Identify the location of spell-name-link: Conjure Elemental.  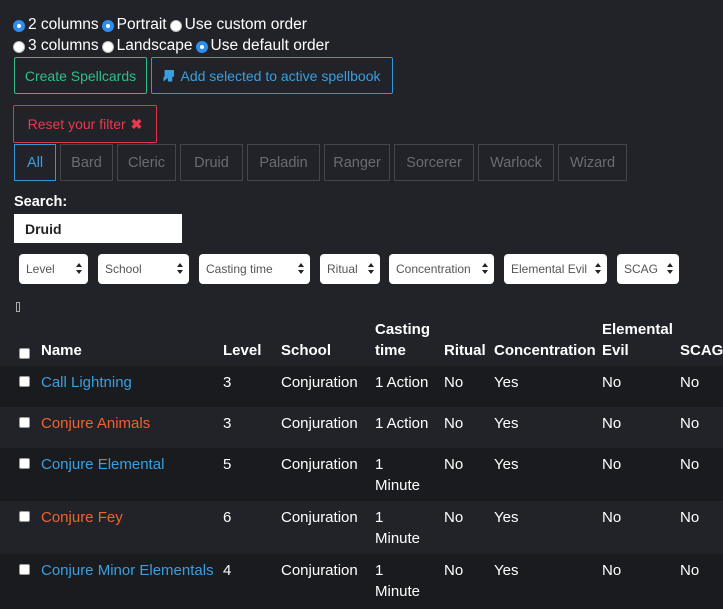
(102, 464).